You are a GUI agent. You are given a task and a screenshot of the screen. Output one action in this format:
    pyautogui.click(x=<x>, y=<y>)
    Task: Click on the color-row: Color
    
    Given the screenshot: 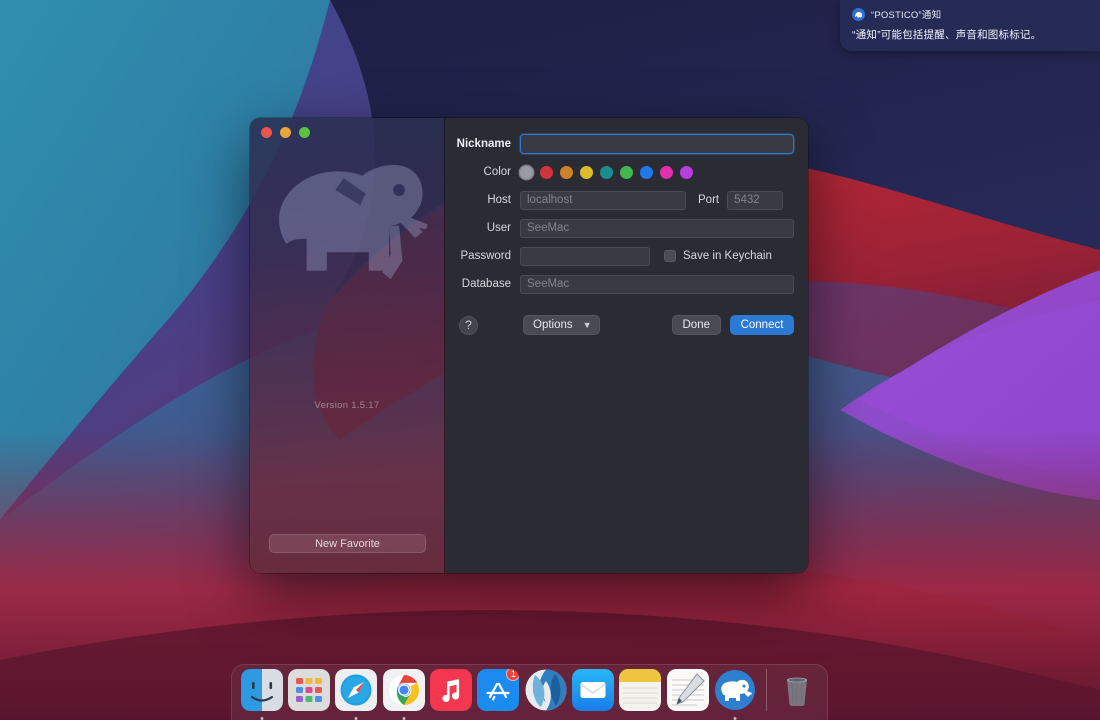 What is the action you would take?
    pyautogui.click(x=622, y=172)
    